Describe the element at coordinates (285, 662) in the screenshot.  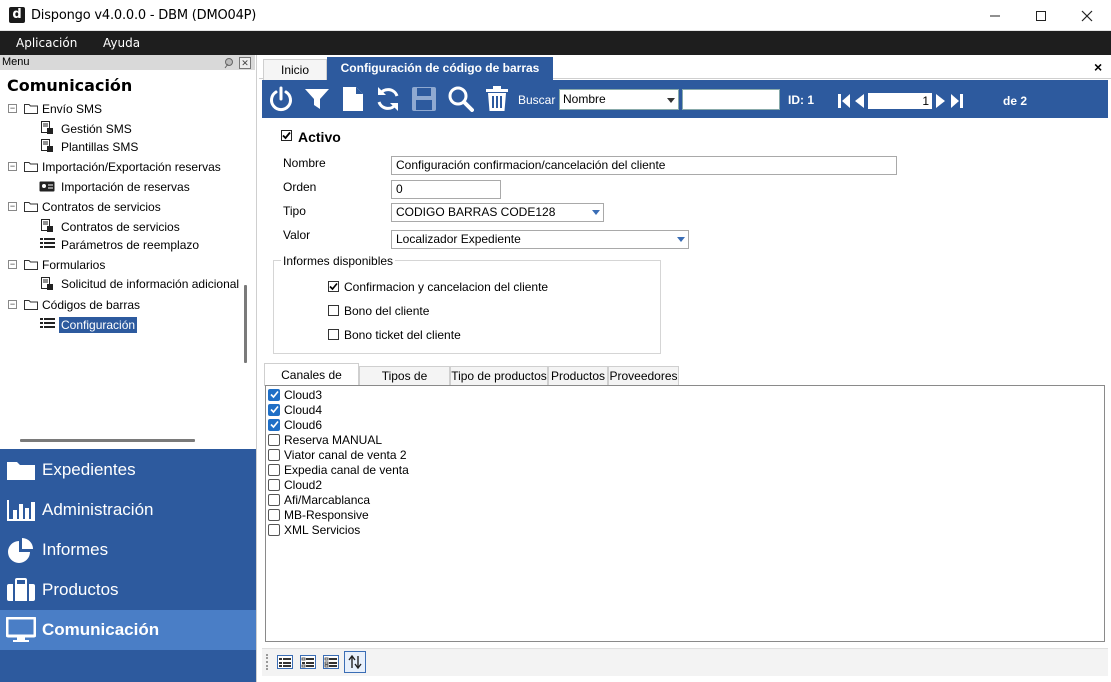
I see `select-all-icon` at that location.